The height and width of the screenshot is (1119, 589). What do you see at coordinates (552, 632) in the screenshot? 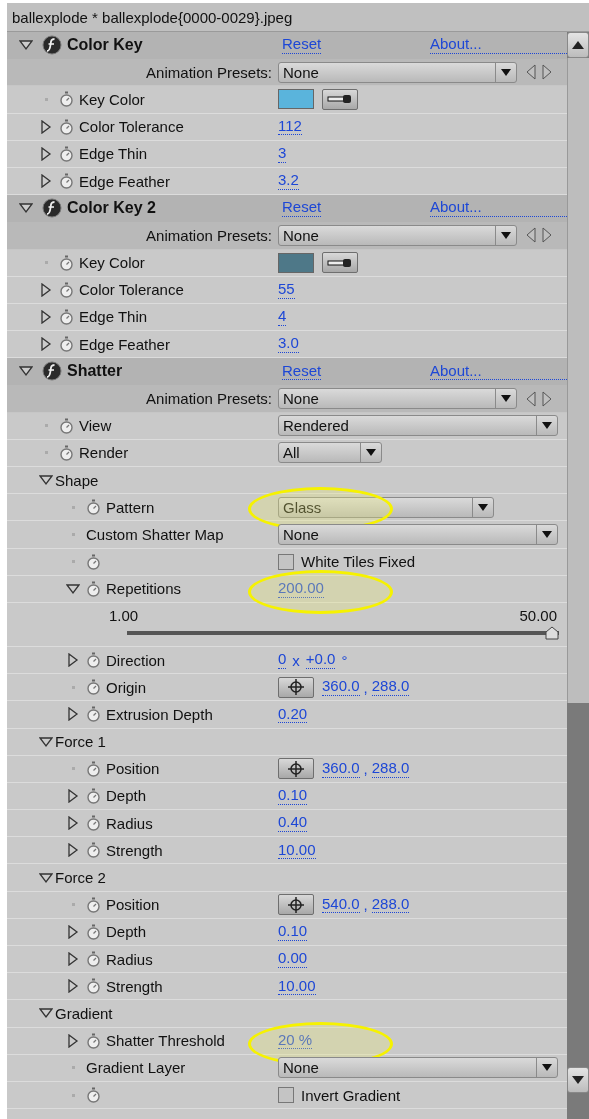
I see `slider-thumb` at bounding box center [552, 632].